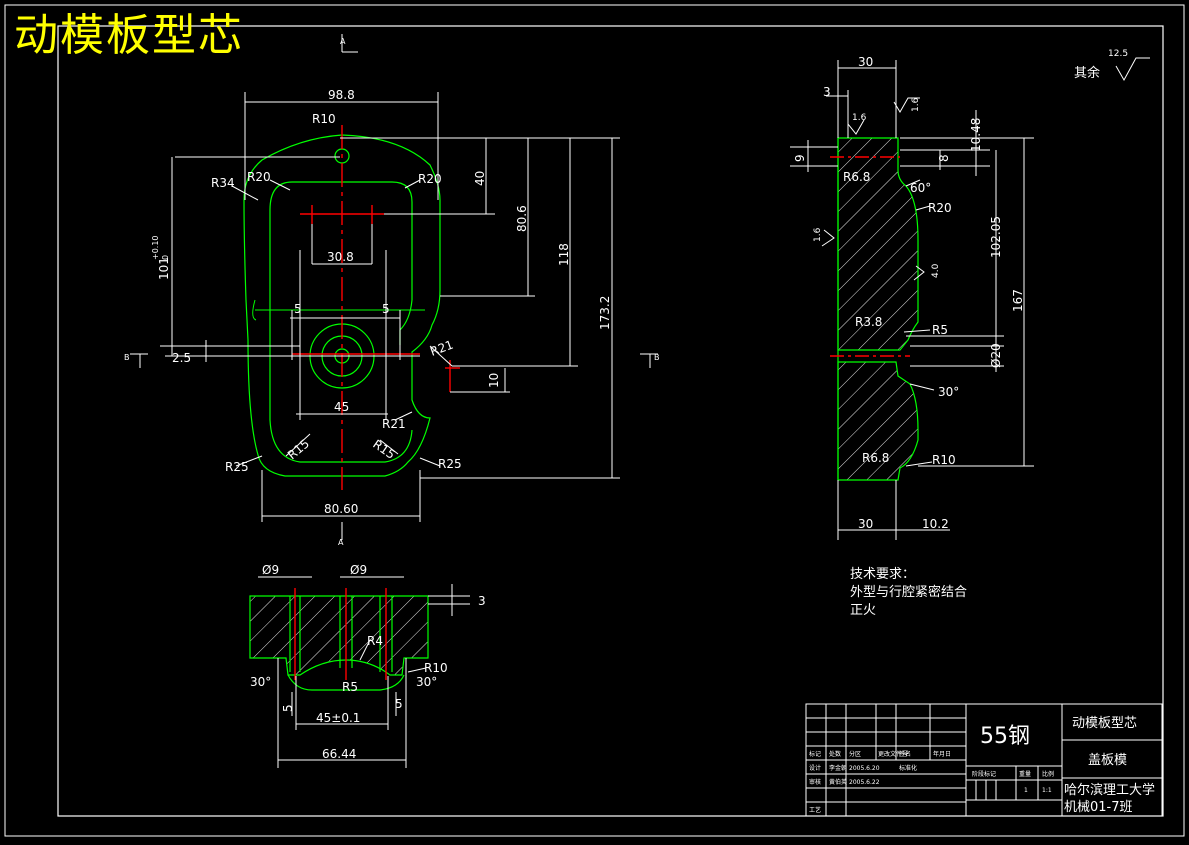 The height and width of the screenshot is (845, 1189). I want to click on dim-101-upper-tol: +0.10, so click(155, 247).